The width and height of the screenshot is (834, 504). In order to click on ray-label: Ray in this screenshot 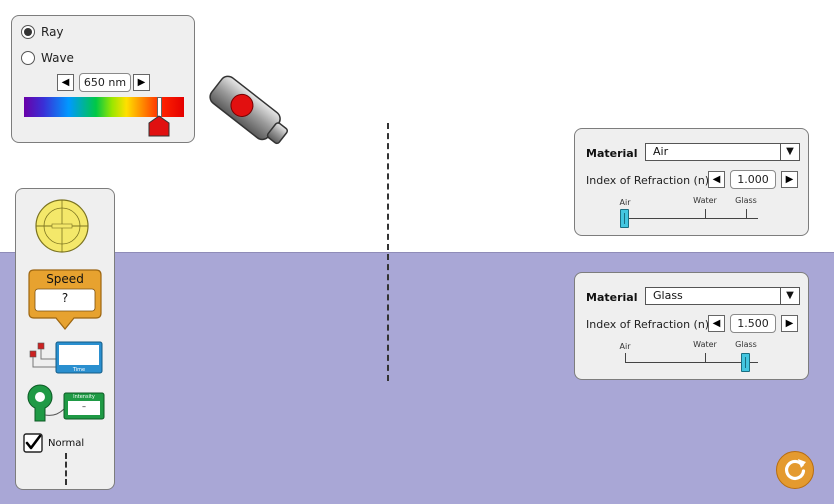, I will do `click(52, 32)`.